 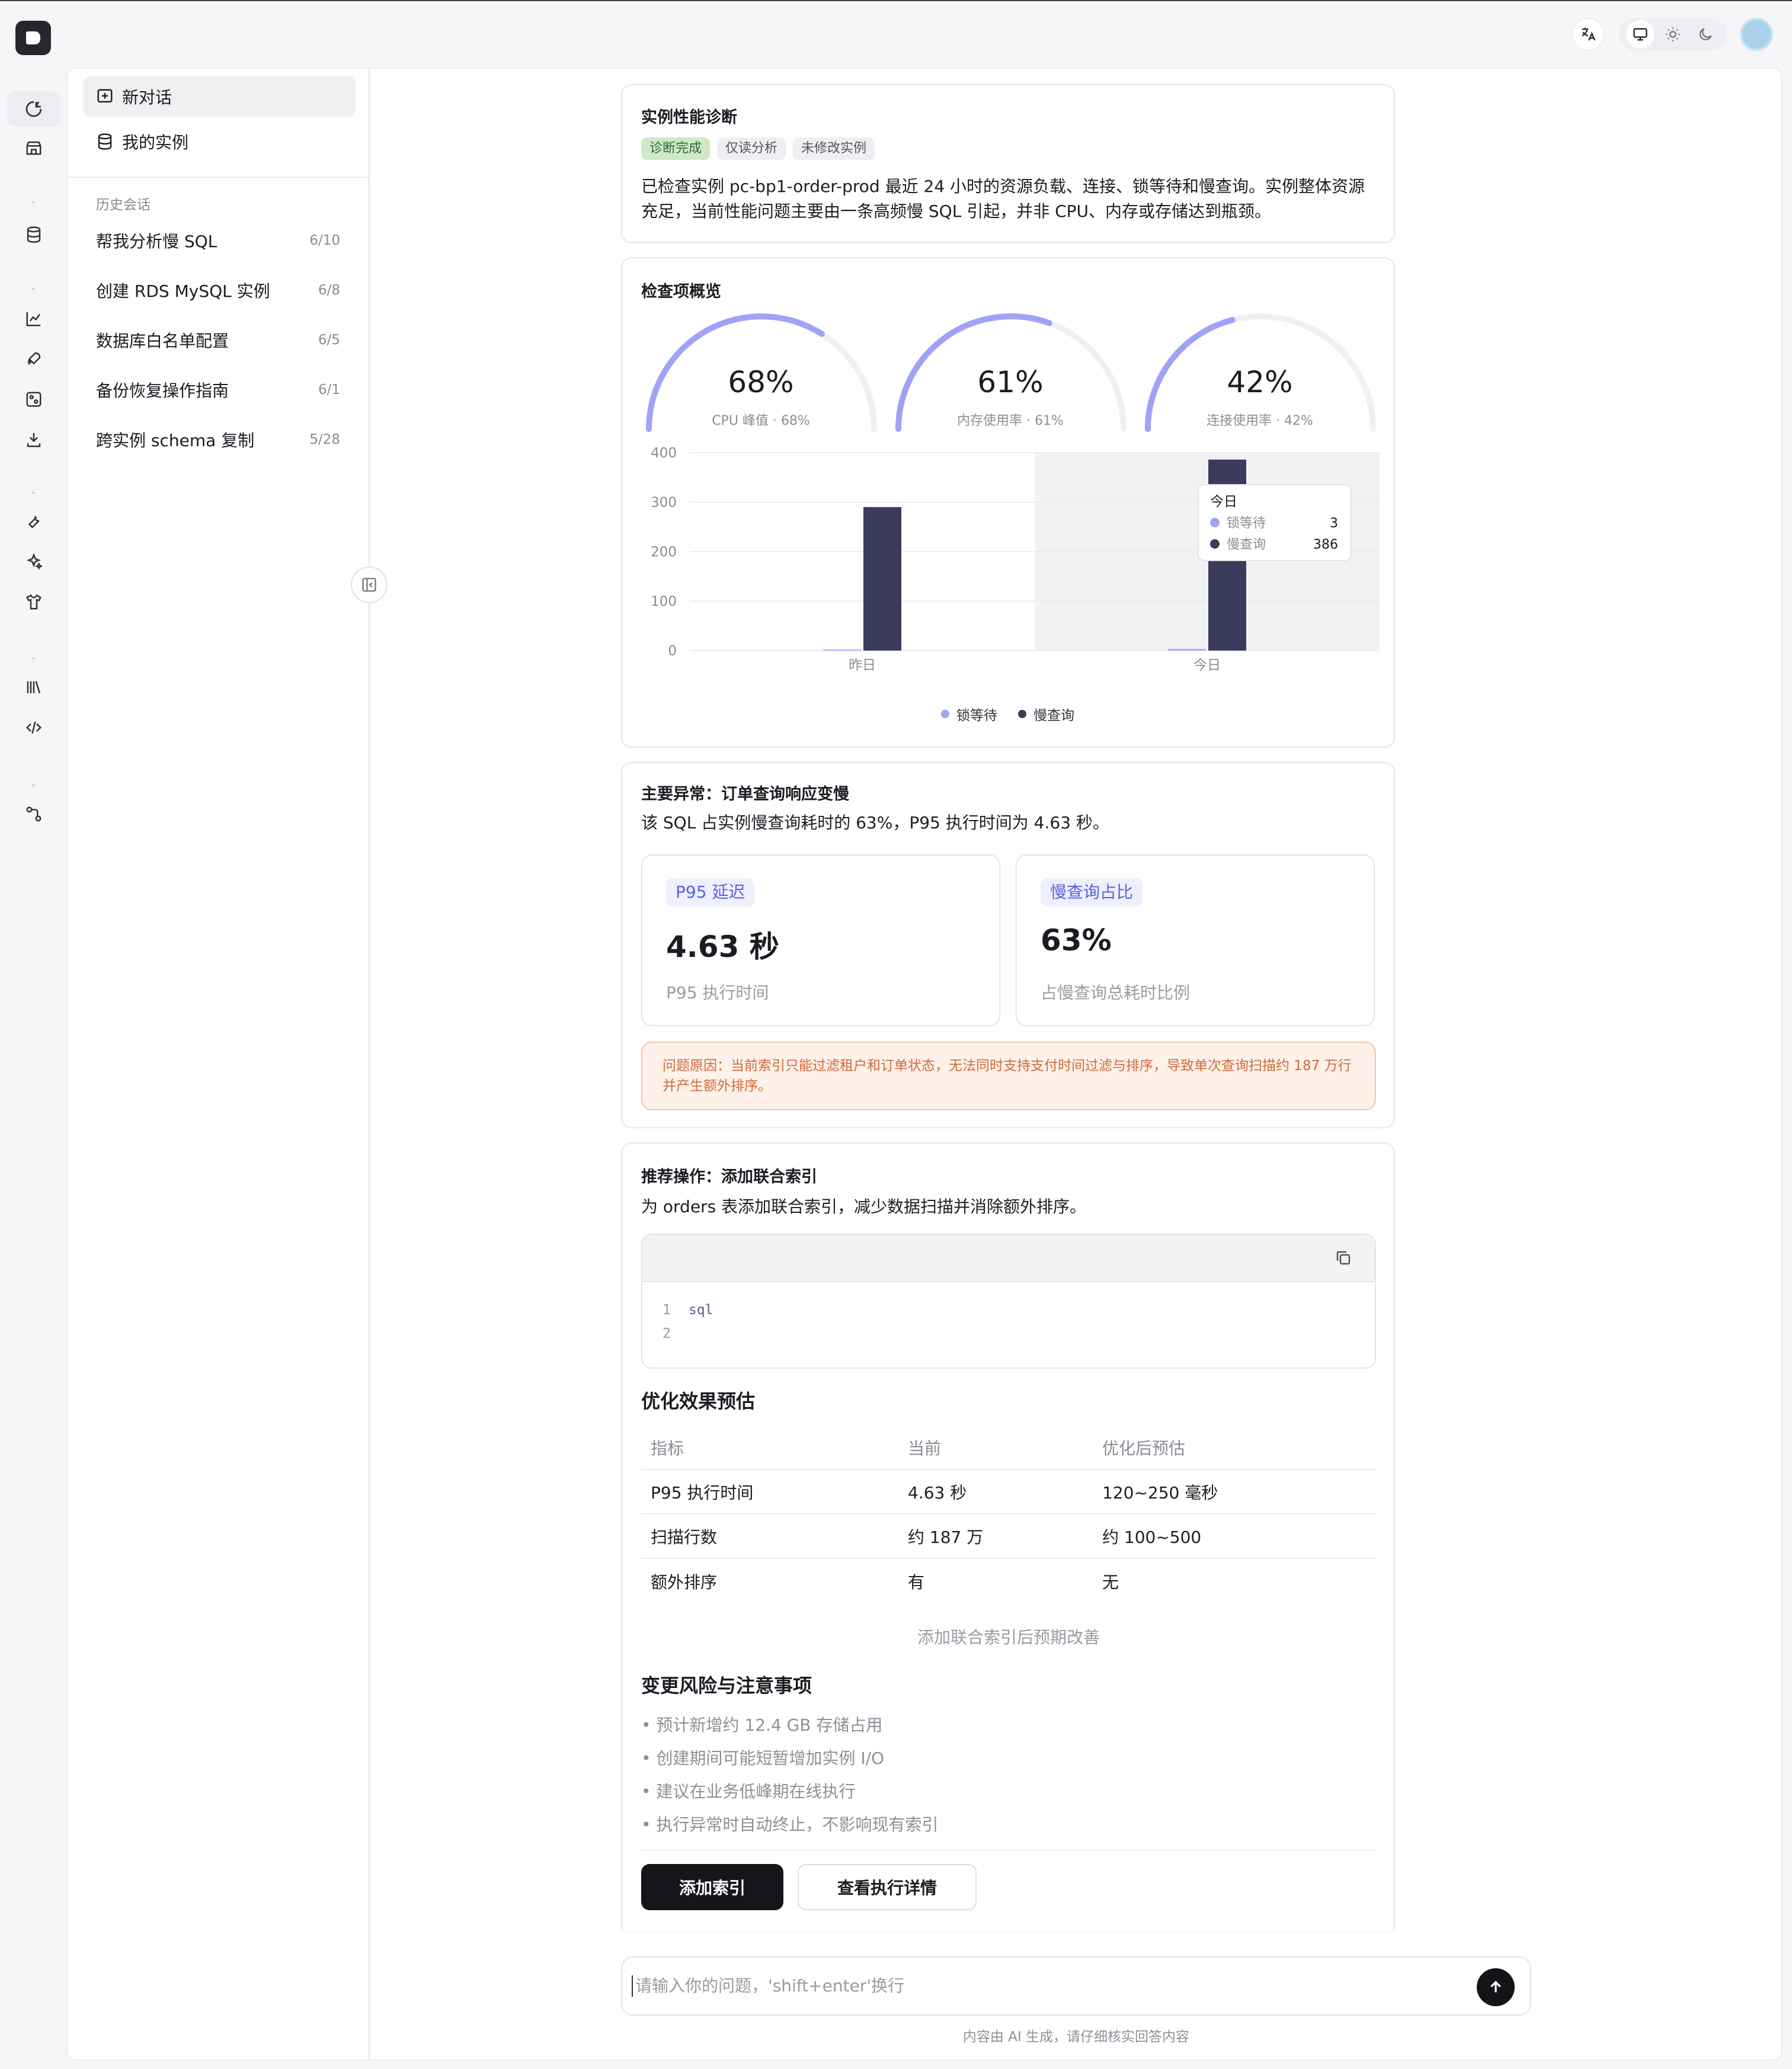 What do you see at coordinates (710, 893) in the screenshot?
I see `metric-label: P95 延迟` at bounding box center [710, 893].